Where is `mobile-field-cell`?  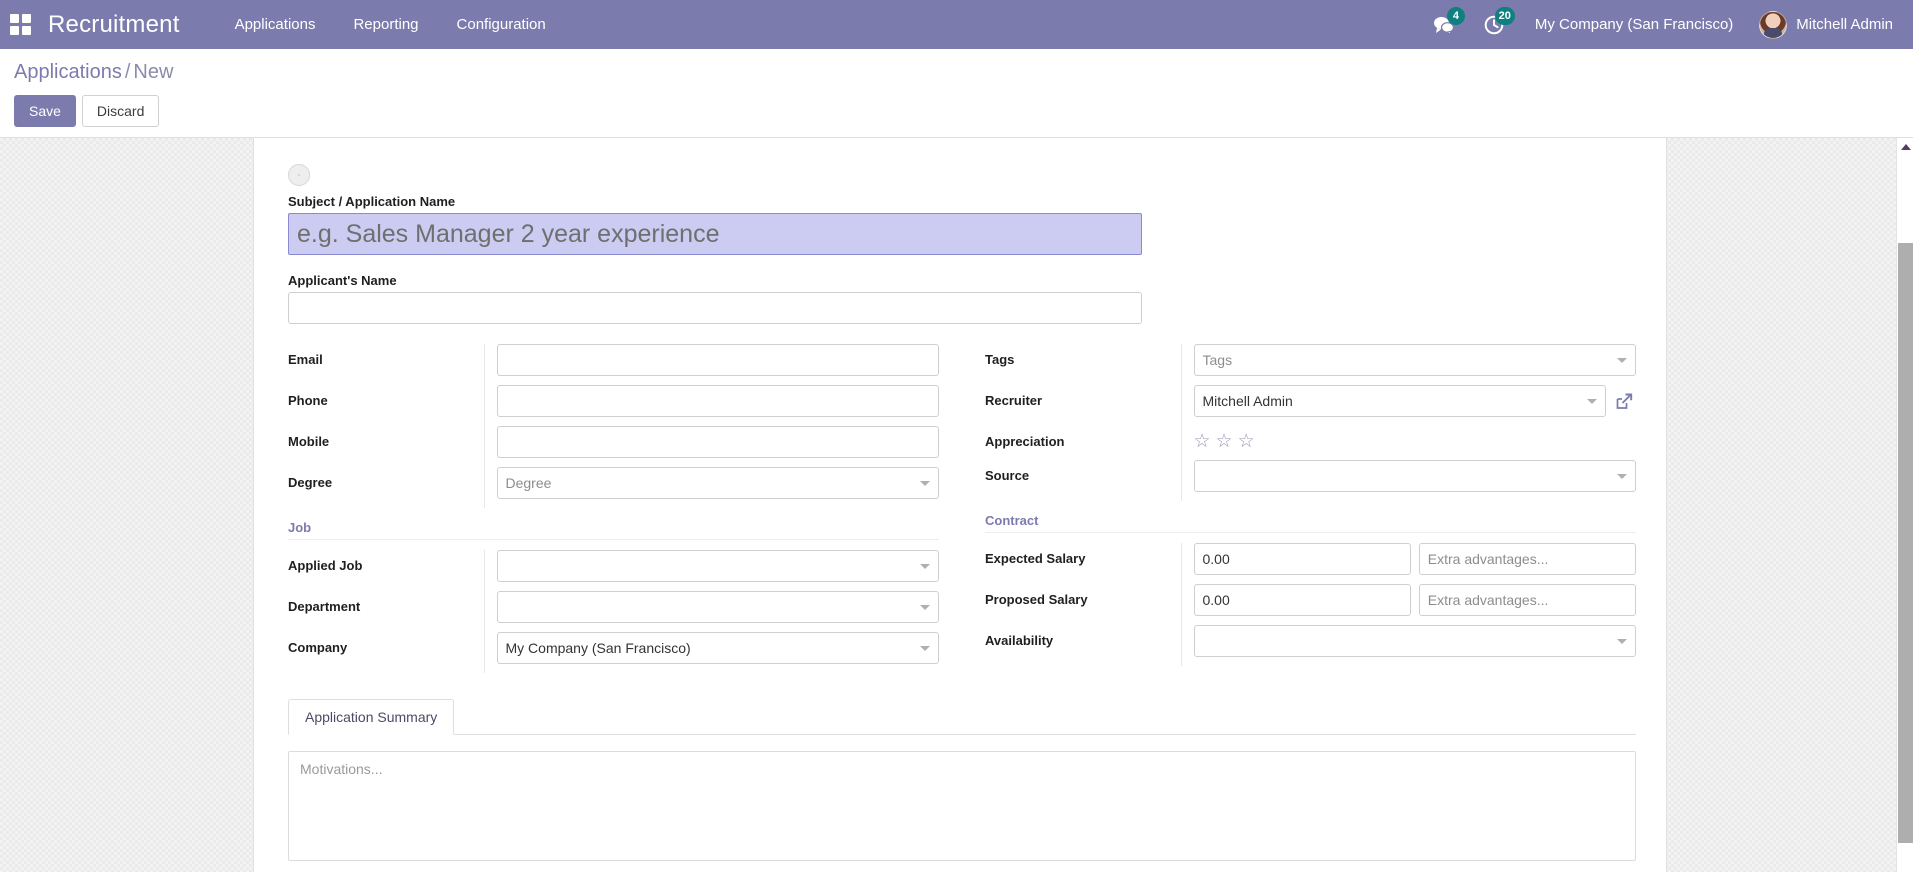
mobile-field-cell is located at coordinates (711, 446).